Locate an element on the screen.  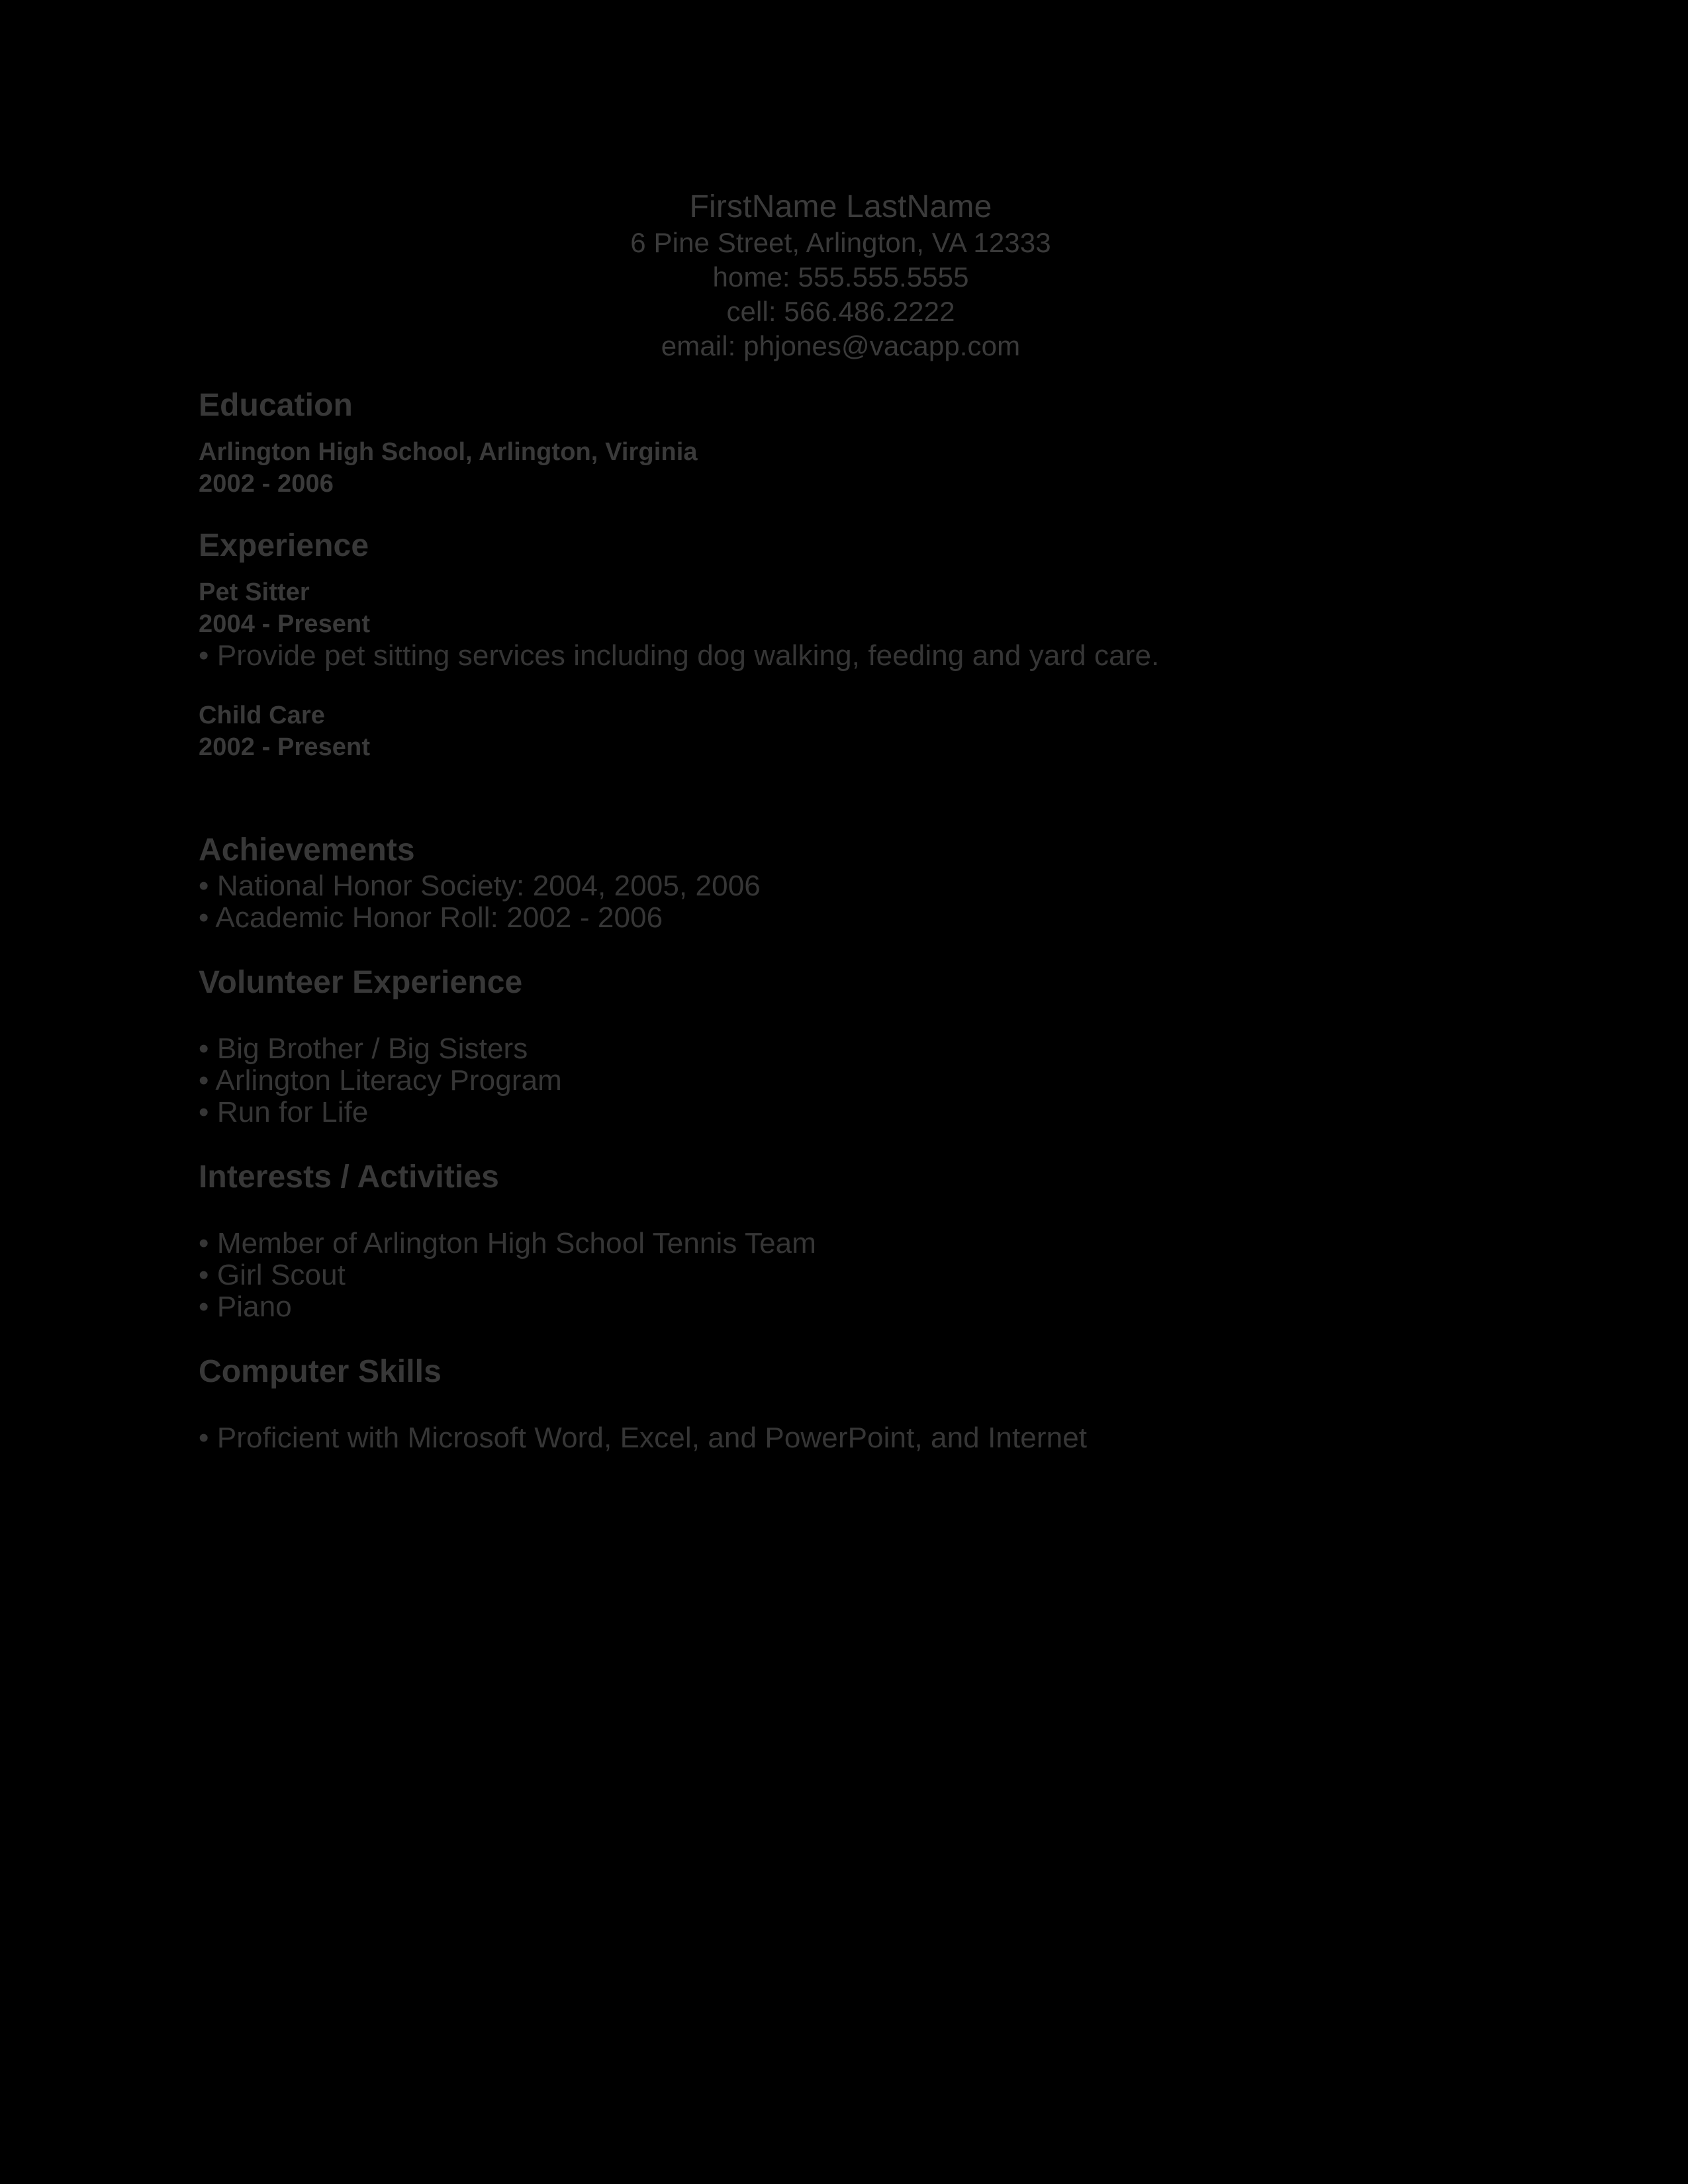
interests-bullet: • Piano is located at coordinates (245, 1307).